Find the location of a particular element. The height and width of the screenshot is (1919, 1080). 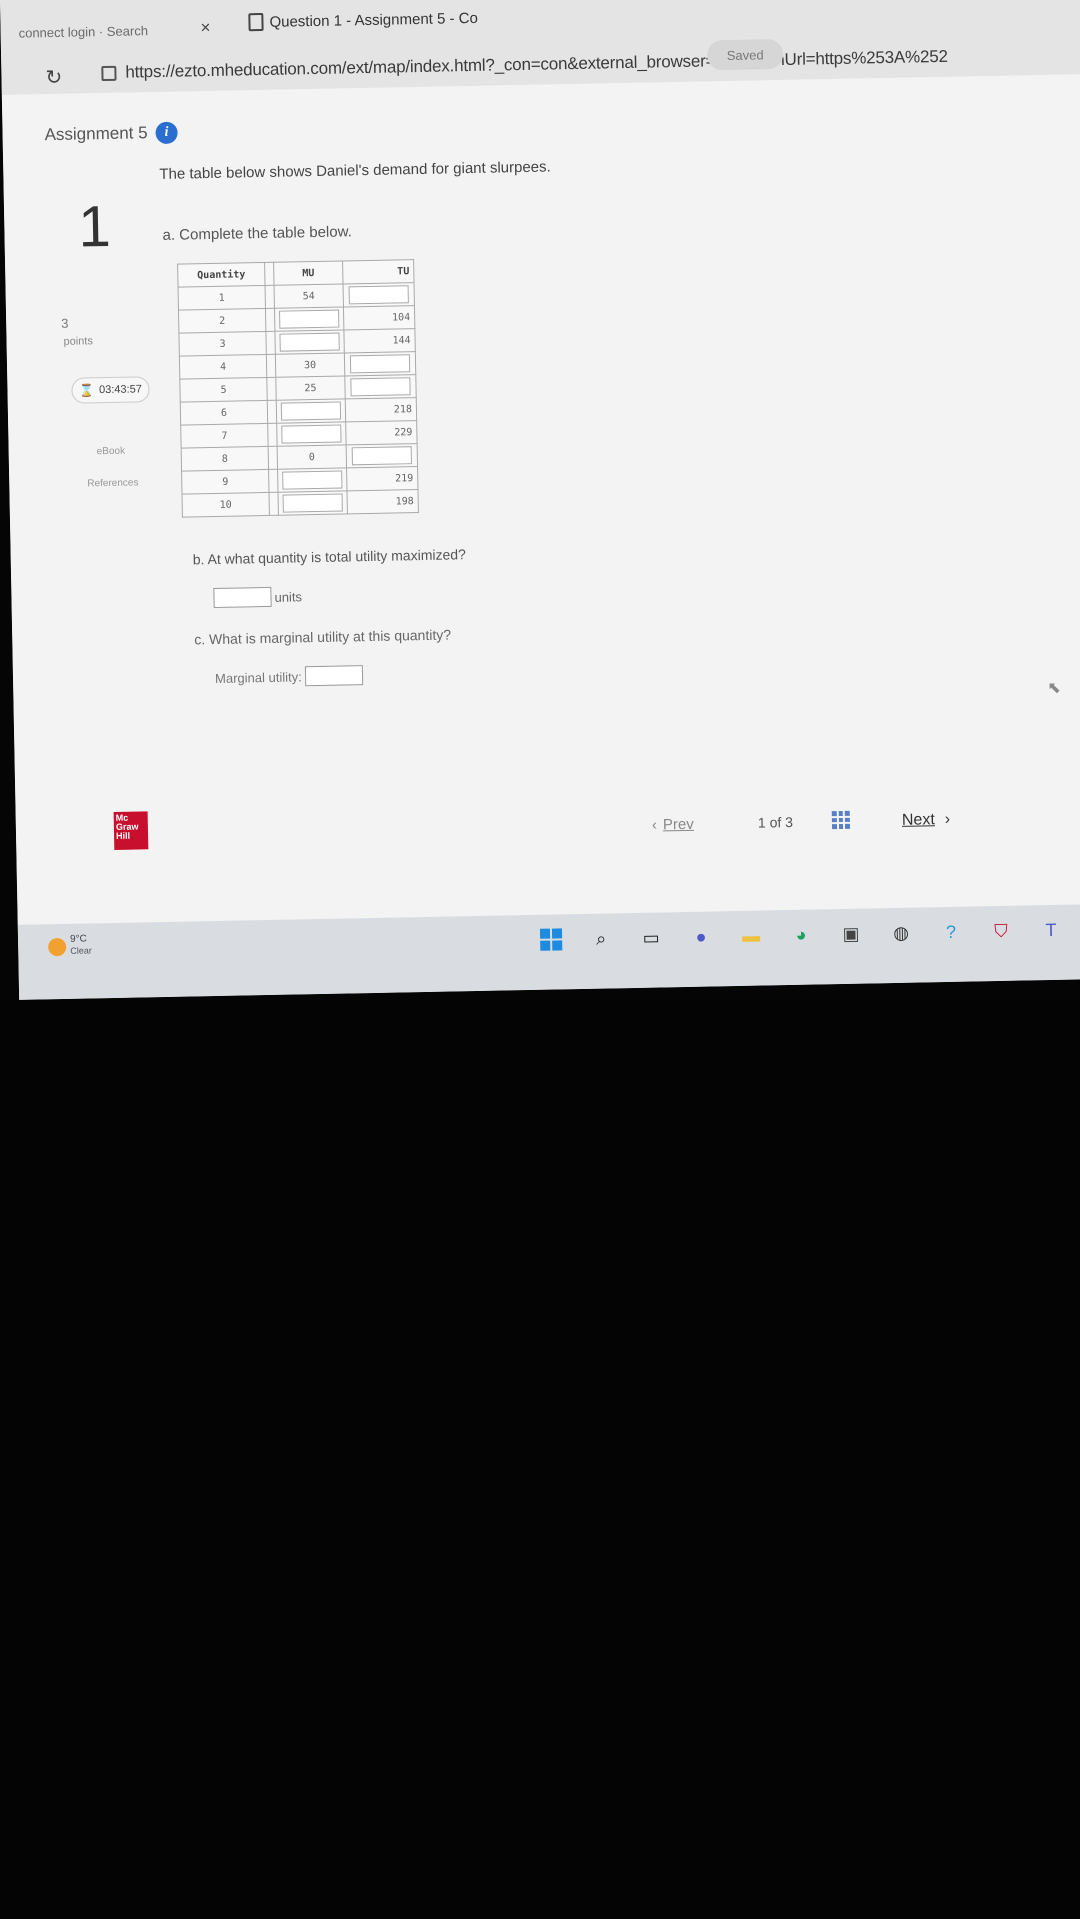

edge-icon: ◕ is located at coordinates (801, 935).